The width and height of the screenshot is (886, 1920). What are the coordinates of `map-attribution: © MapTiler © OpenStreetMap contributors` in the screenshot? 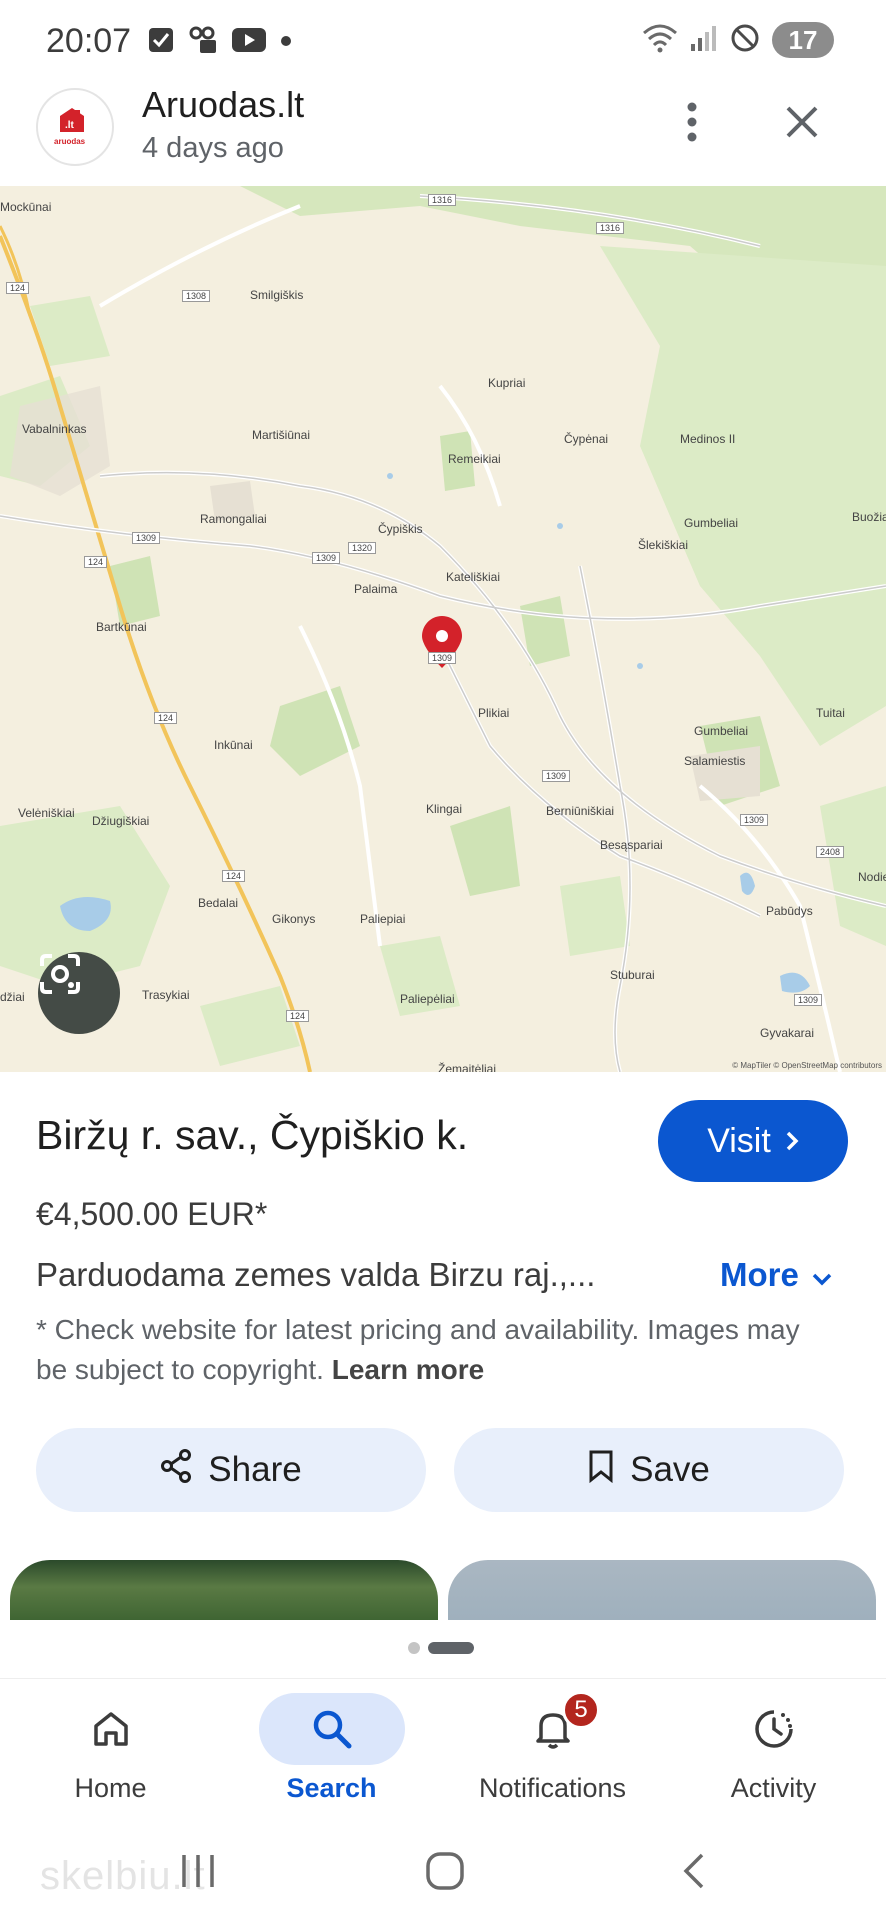 It's located at (807, 1065).